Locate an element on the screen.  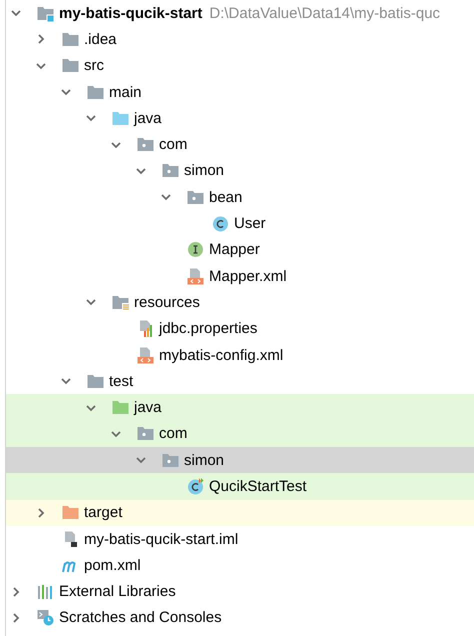
interface-icon is located at coordinates (195, 249).